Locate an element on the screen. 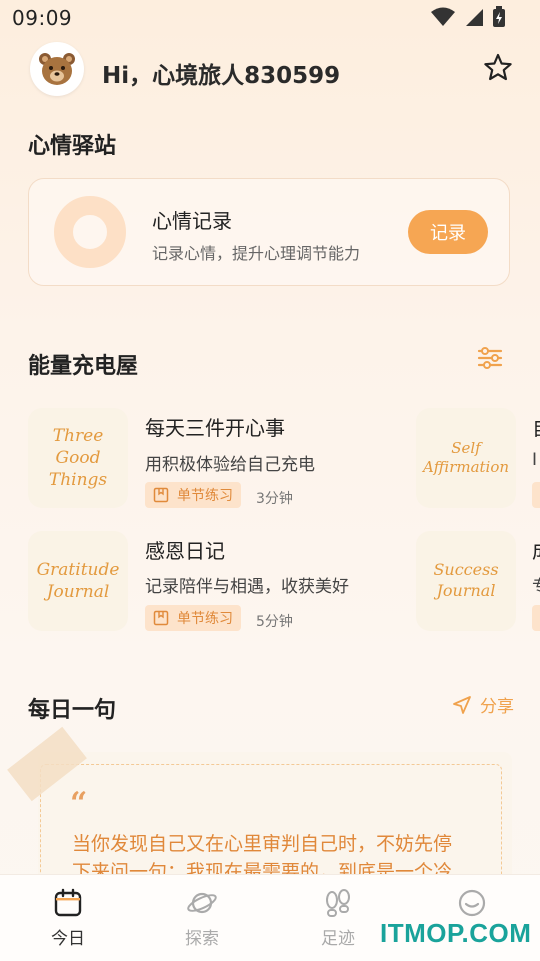 The image size is (540, 961). three-good-things-thumbnail: Three Good Things is located at coordinates (78, 458).